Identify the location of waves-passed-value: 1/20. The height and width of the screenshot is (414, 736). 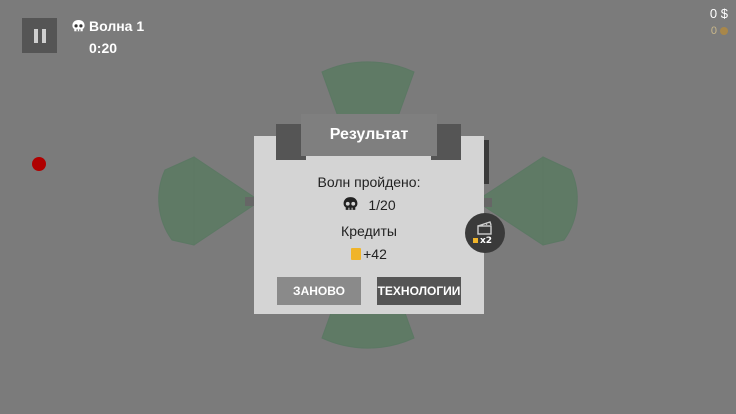
(382, 204).